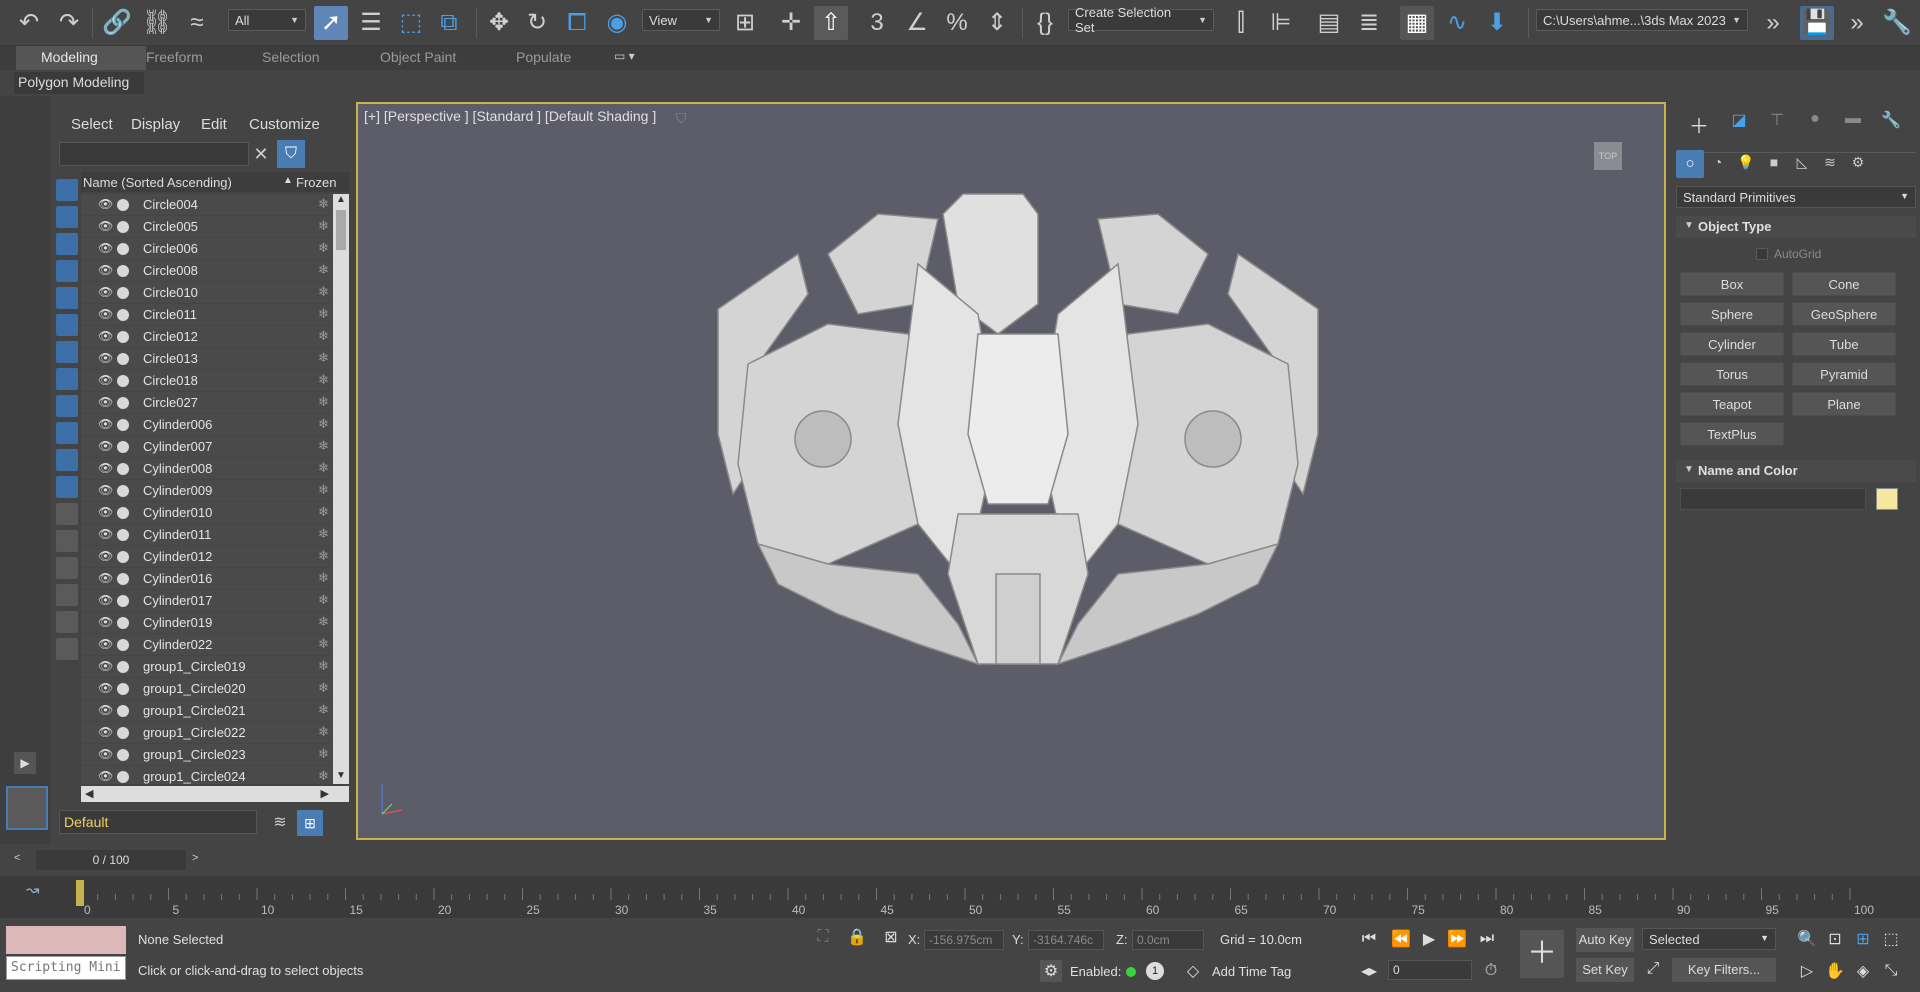  Describe the element at coordinates (207, 205) in the screenshot. I see `table-row: 👁 Circle004 ❄` at that location.